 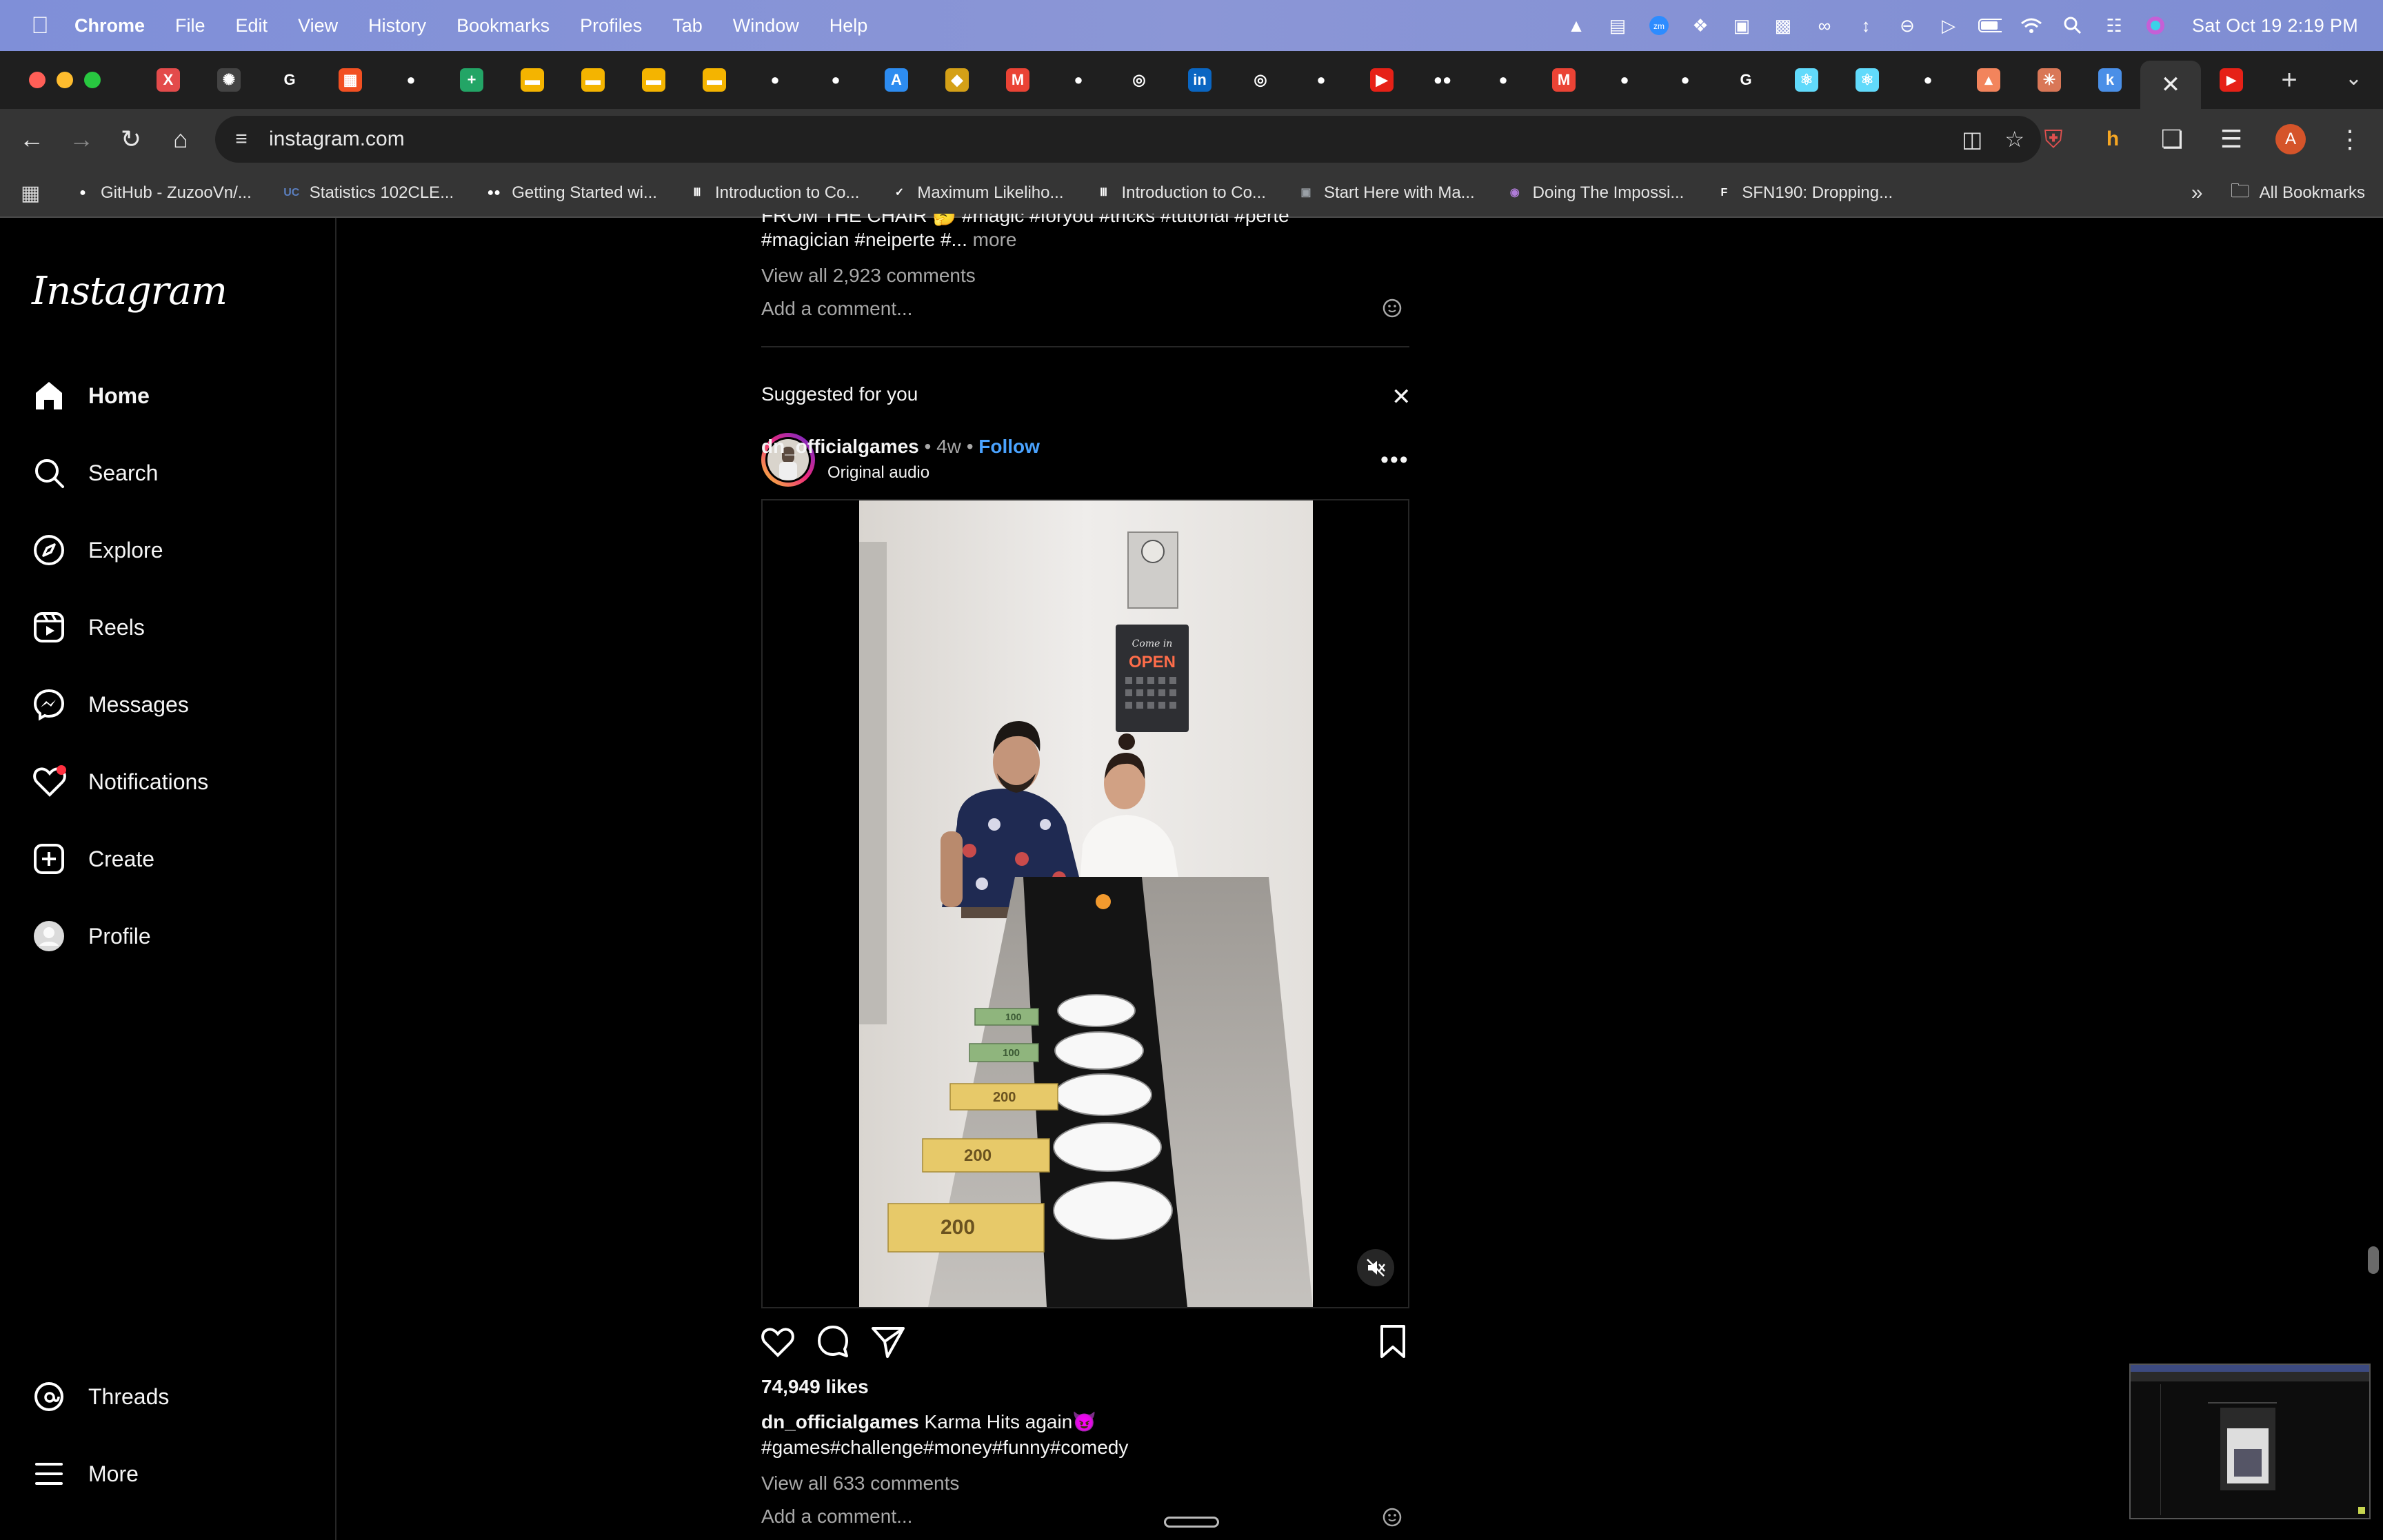 I want to click on address-bar: ≡ instagram.com ◫ ☆, so click(x=1128, y=140).